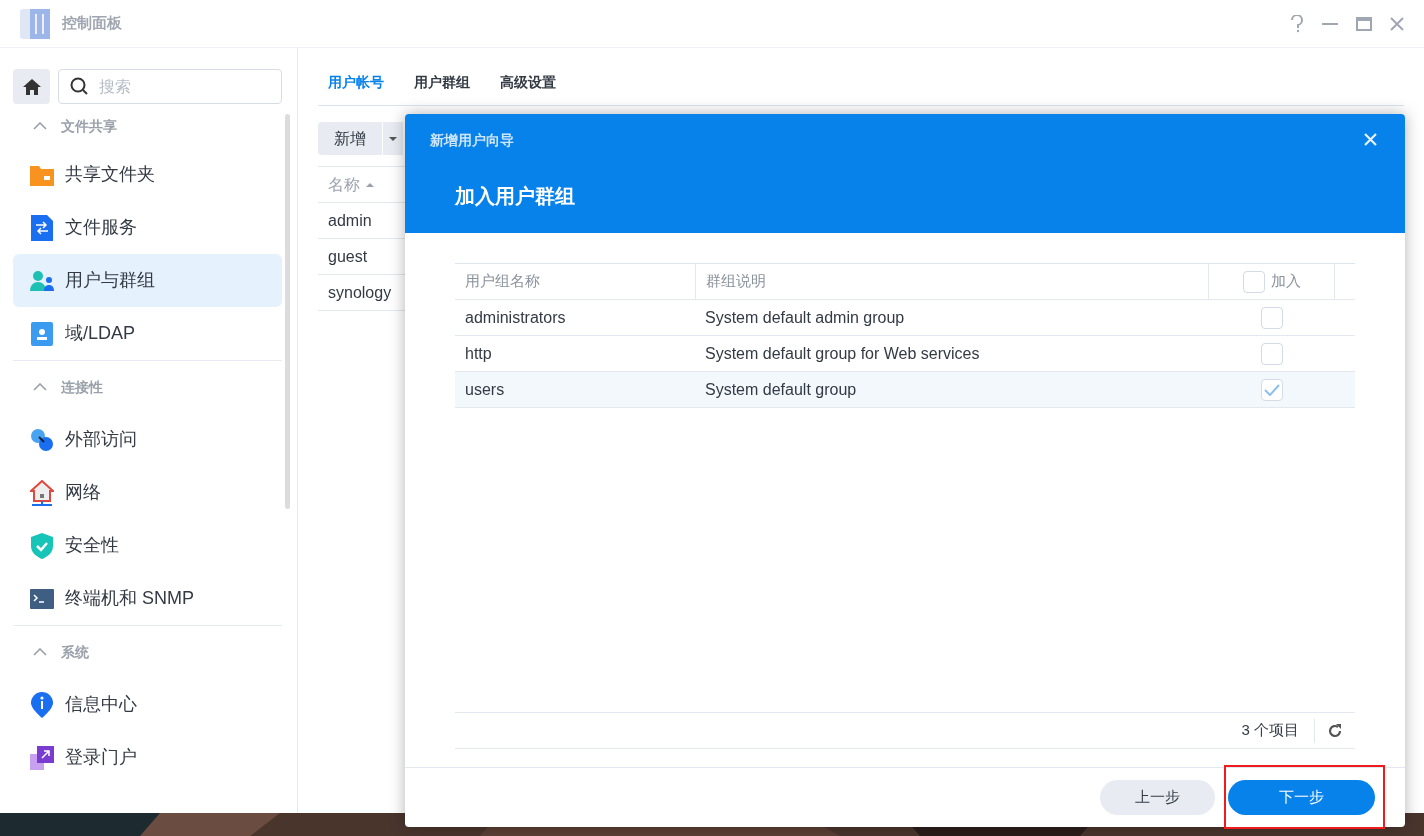 The image size is (1424, 836). Describe the element at coordinates (781, 389) in the screenshot. I see `table-cell-text: System default group` at that location.